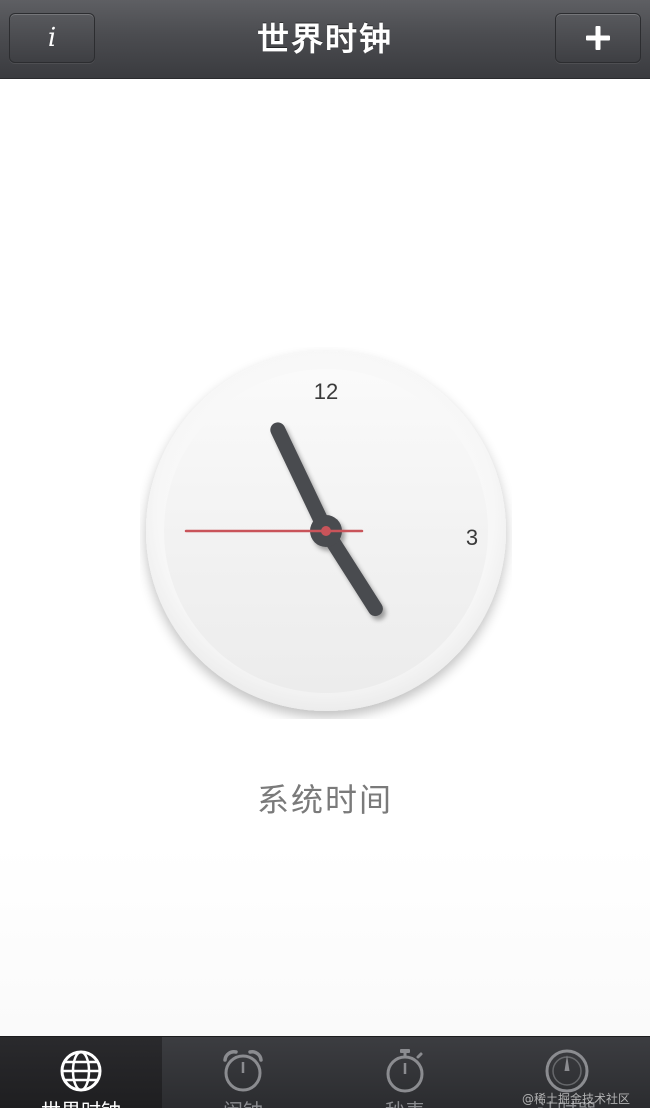 The width and height of the screenshot is (650, 1108). I want to click on numeral-12: 12, so click(326, 391).